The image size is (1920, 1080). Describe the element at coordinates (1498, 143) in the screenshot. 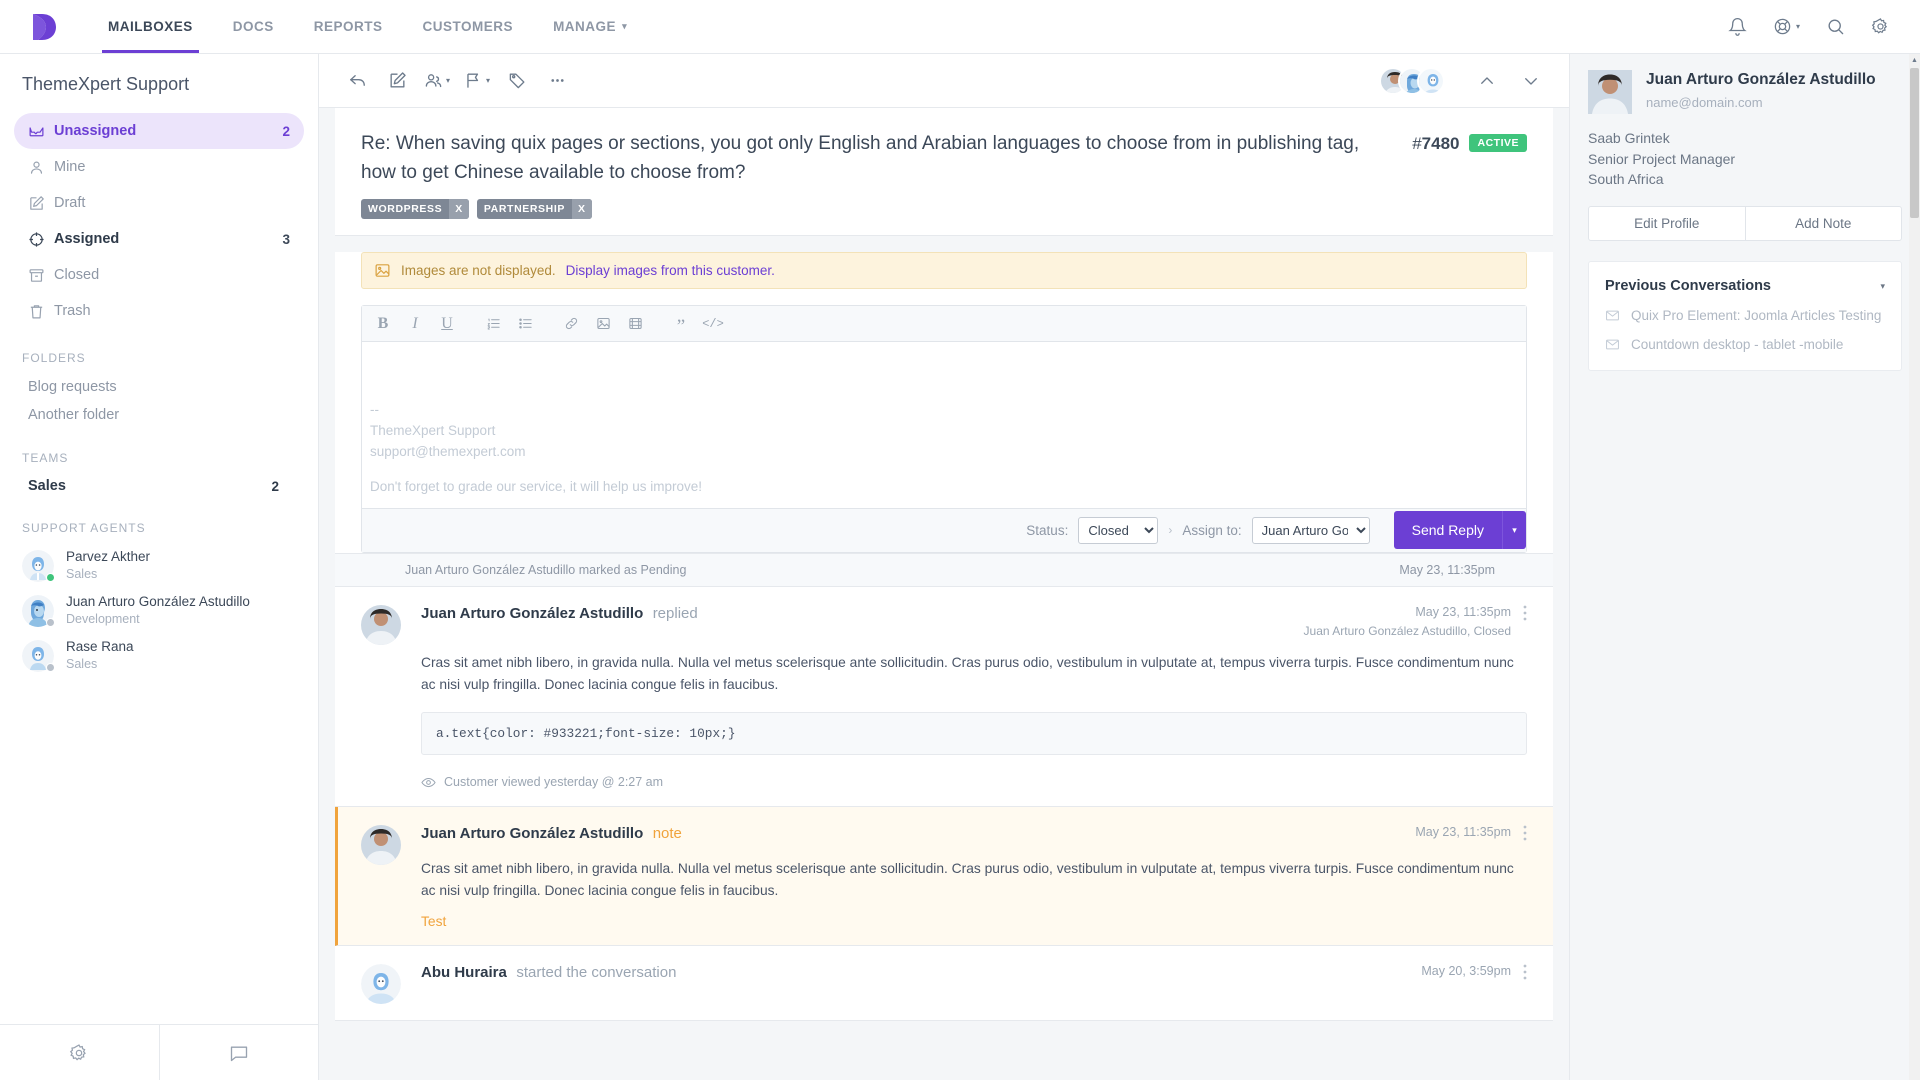

I see `status-badge: ACTIVE` at that location.